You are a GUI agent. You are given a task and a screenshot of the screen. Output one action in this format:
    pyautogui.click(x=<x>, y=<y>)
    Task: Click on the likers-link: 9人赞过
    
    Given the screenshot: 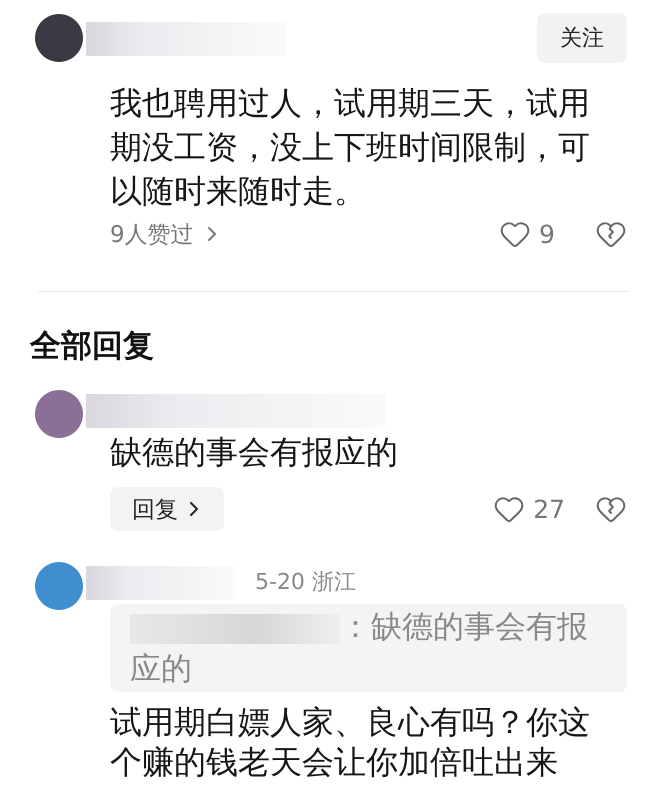 What is the action you would take?
    pyautogui.click(x=167, y=234)
    